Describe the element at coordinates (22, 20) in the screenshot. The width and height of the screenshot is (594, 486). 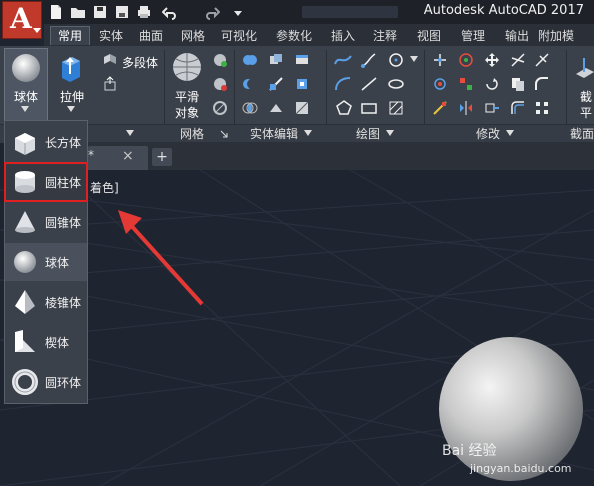
I see `application-menu-button: A` at that location.